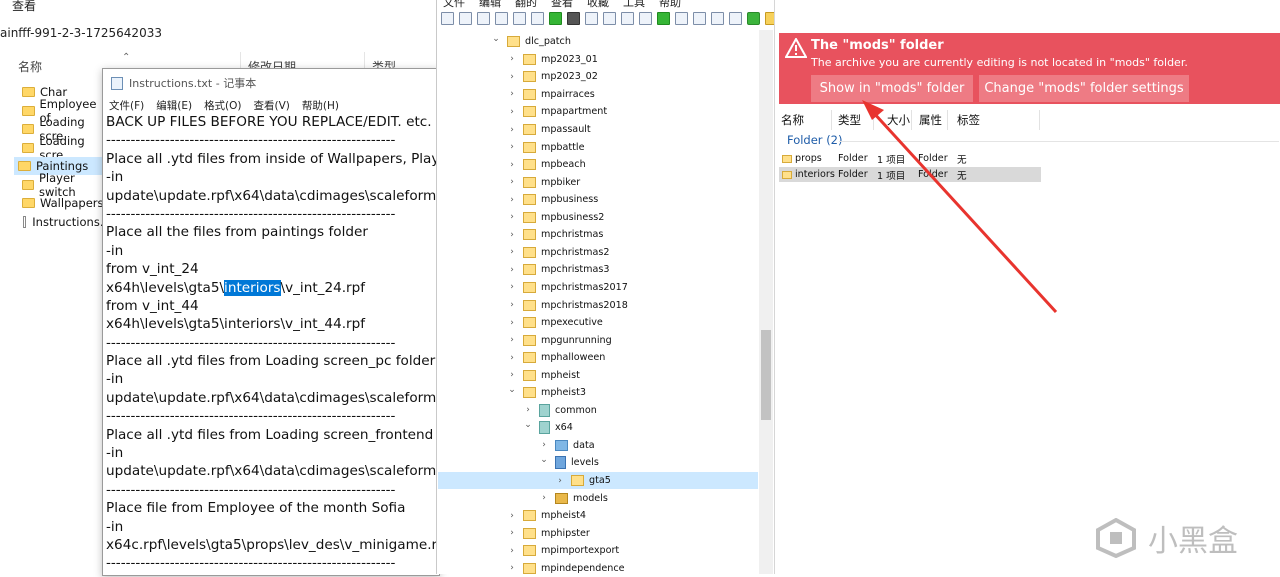 Image resolution: width=1280 pixels, height=577 pixels. Describe the element at coordinates (557, 112) in the screenshot. I see `tree-node: ›mpapartment` at that location.